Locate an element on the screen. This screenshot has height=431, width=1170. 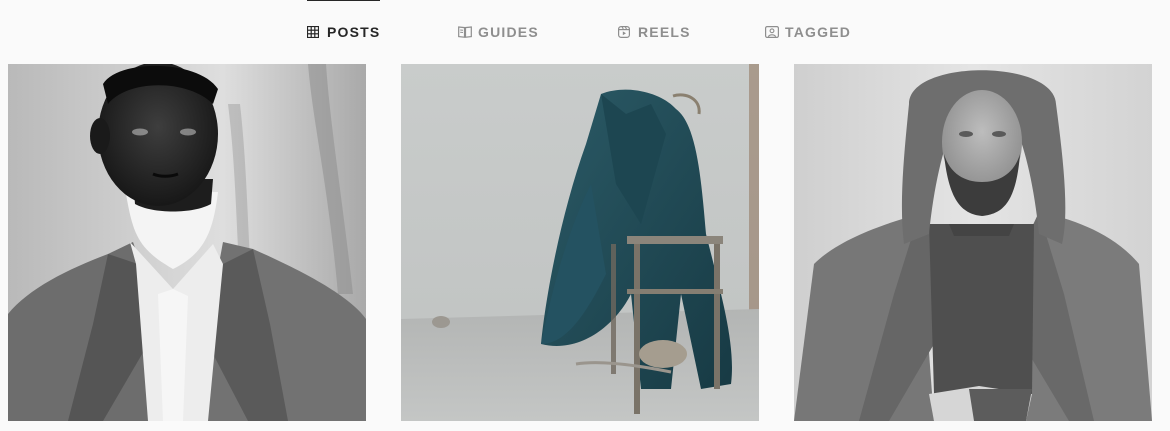
reels-icon is located at coordinates (624, 32).